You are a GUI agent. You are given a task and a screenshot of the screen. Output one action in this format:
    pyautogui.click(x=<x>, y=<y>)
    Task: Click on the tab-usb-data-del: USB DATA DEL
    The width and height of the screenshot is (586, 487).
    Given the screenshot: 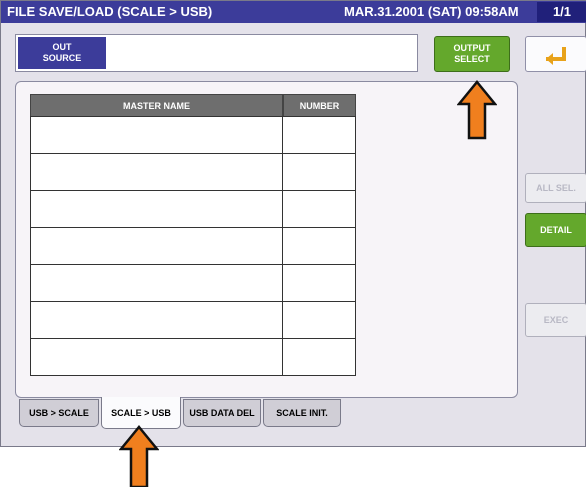 What is the action you would take?
    pyautogui.click(x=222, y=413)
    